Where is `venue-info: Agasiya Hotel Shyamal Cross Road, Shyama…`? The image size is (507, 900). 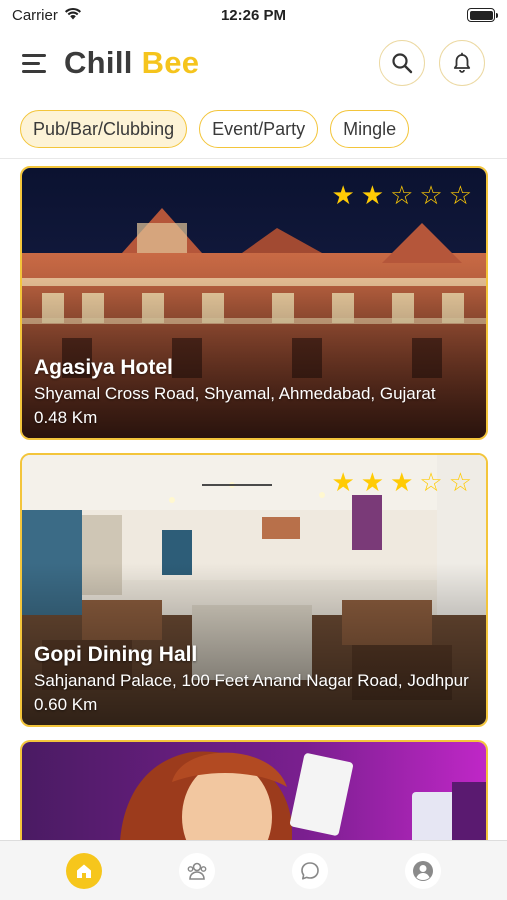
venue-info: Agasiya Hotel Shyamal Cross Road, Shyama… is located at coordinates (253, 392).